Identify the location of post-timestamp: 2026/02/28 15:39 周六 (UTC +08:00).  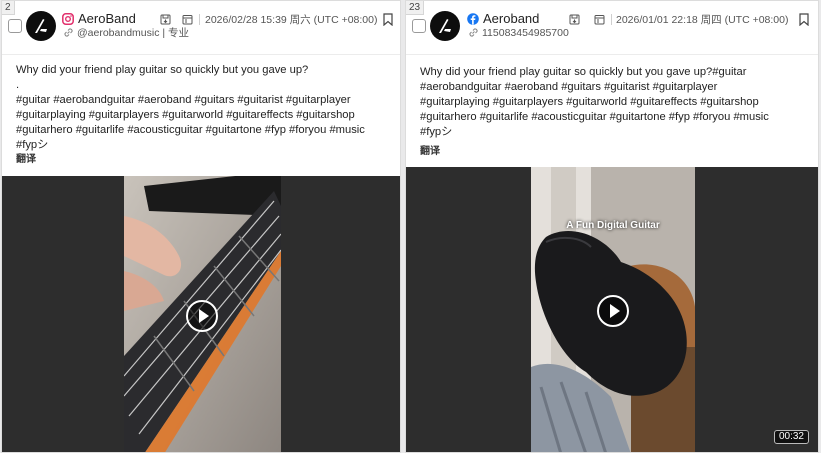
(291, 20).